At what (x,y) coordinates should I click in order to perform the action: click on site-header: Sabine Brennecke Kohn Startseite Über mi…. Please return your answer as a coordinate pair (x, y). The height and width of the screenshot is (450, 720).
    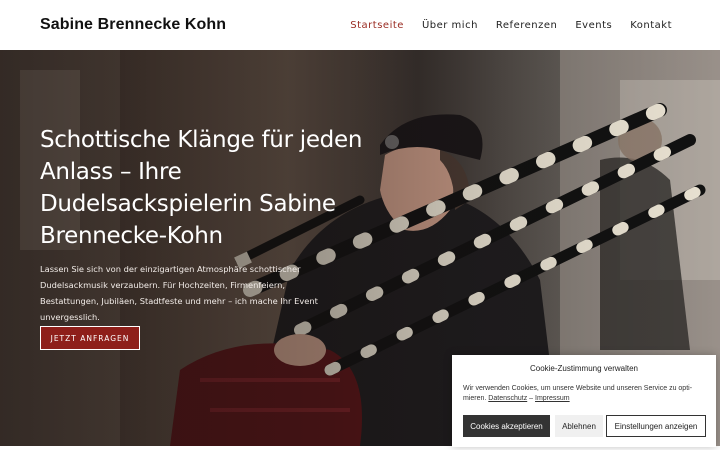
    Looking at the image, I should click on (360, 25).